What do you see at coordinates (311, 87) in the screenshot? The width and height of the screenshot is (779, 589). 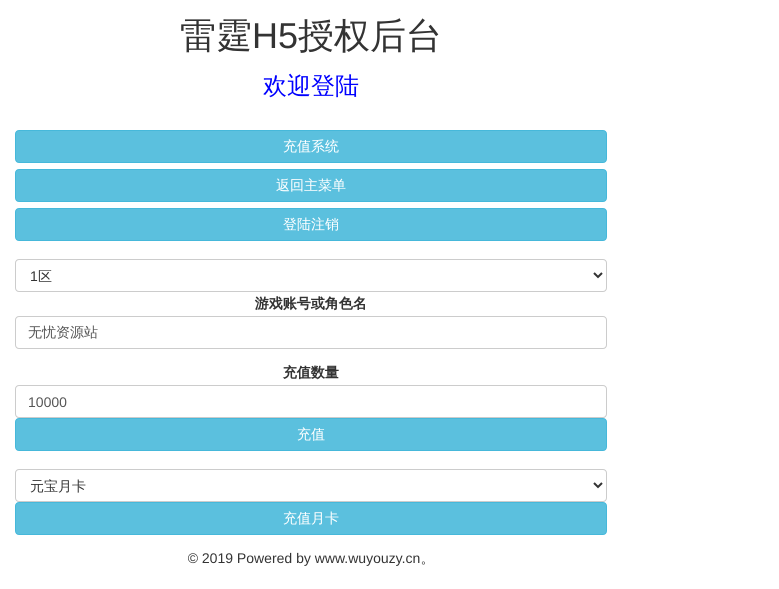 I see `welcome-heading: 欢迎登陆` at bounding box center [311, 87].